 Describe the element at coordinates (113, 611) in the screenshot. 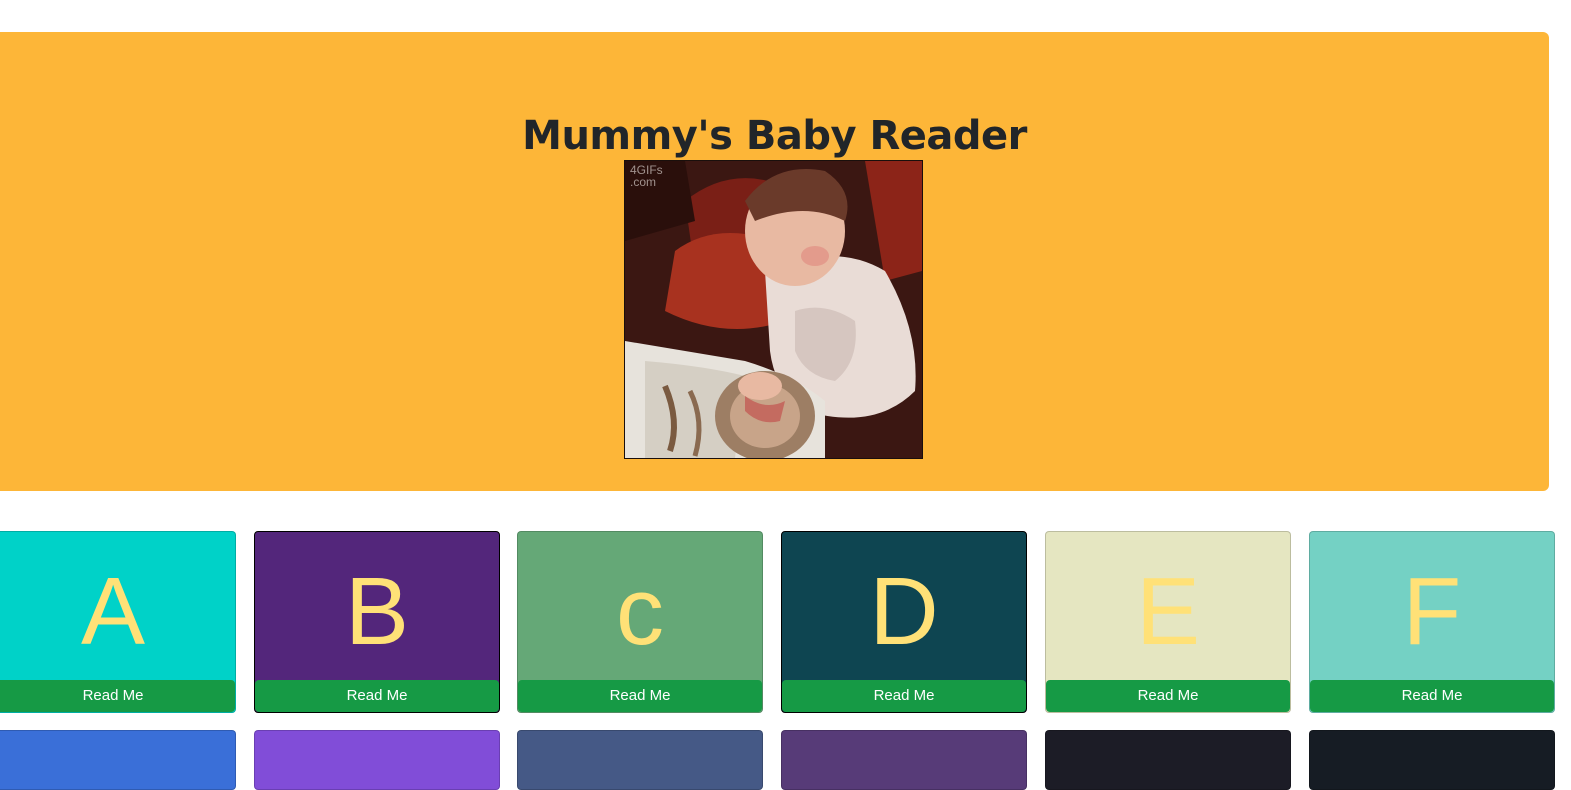

I see `card-letter: A` at that location.